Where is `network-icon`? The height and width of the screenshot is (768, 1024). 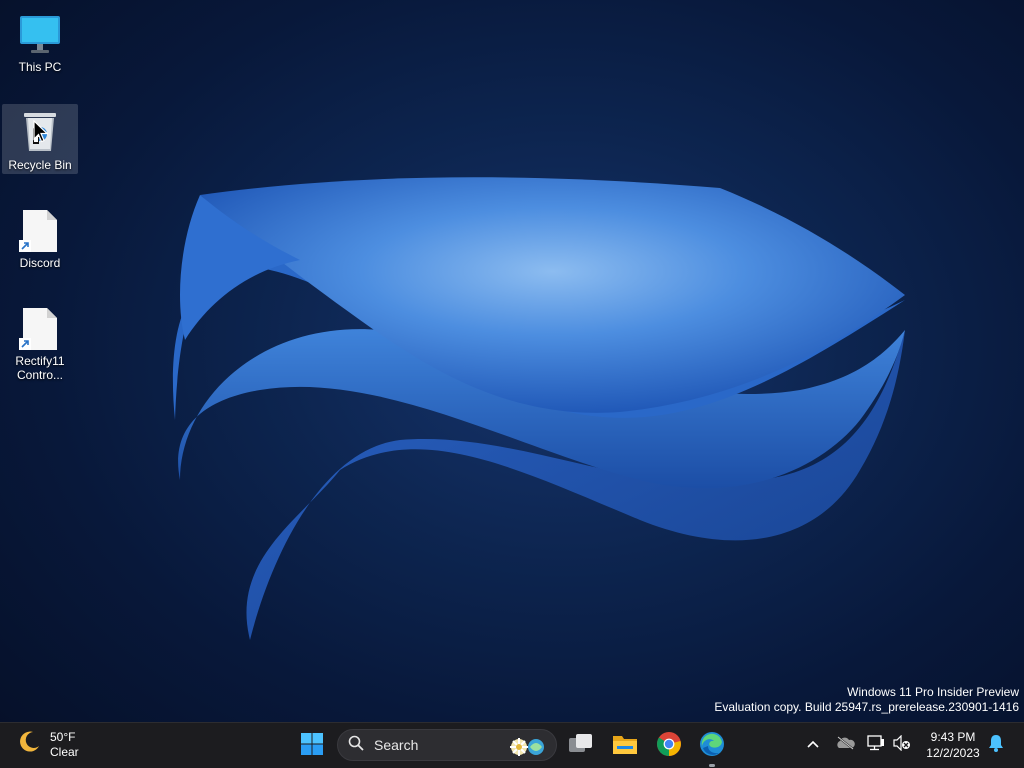 network-icon is located at coordinates (876, 745).